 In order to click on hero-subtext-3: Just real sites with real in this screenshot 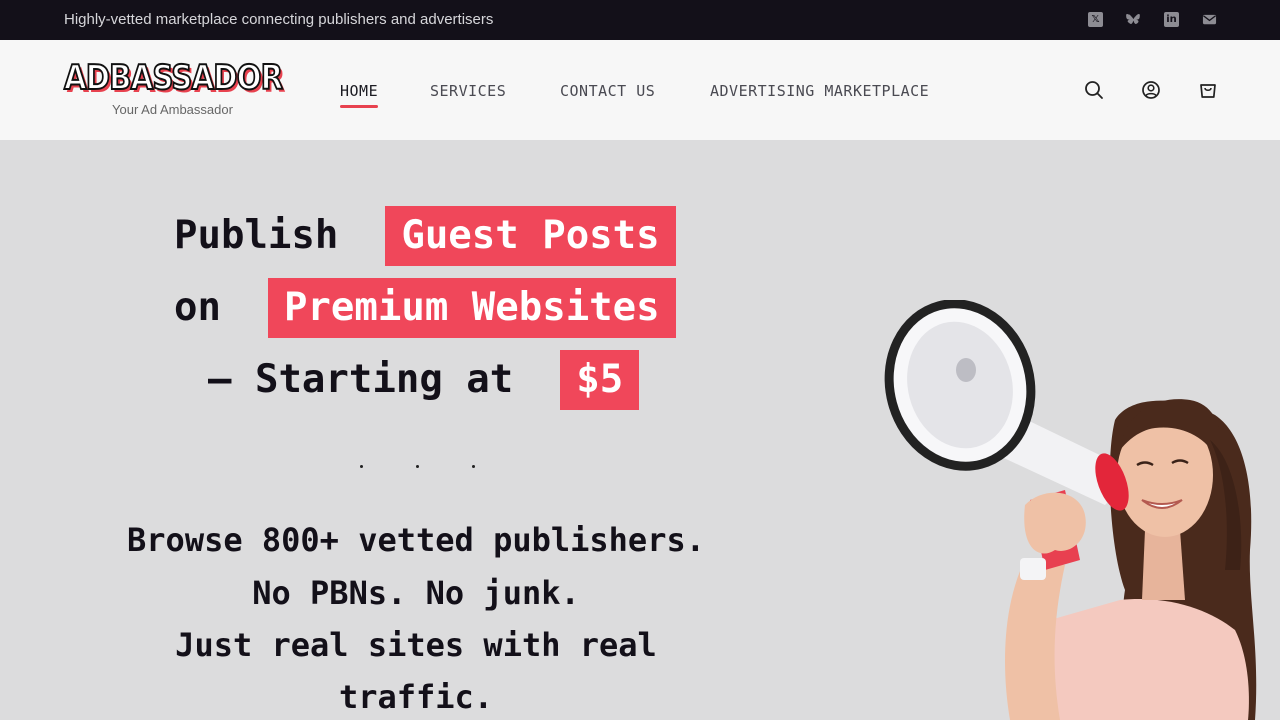, I will do `click(416, 645)`.